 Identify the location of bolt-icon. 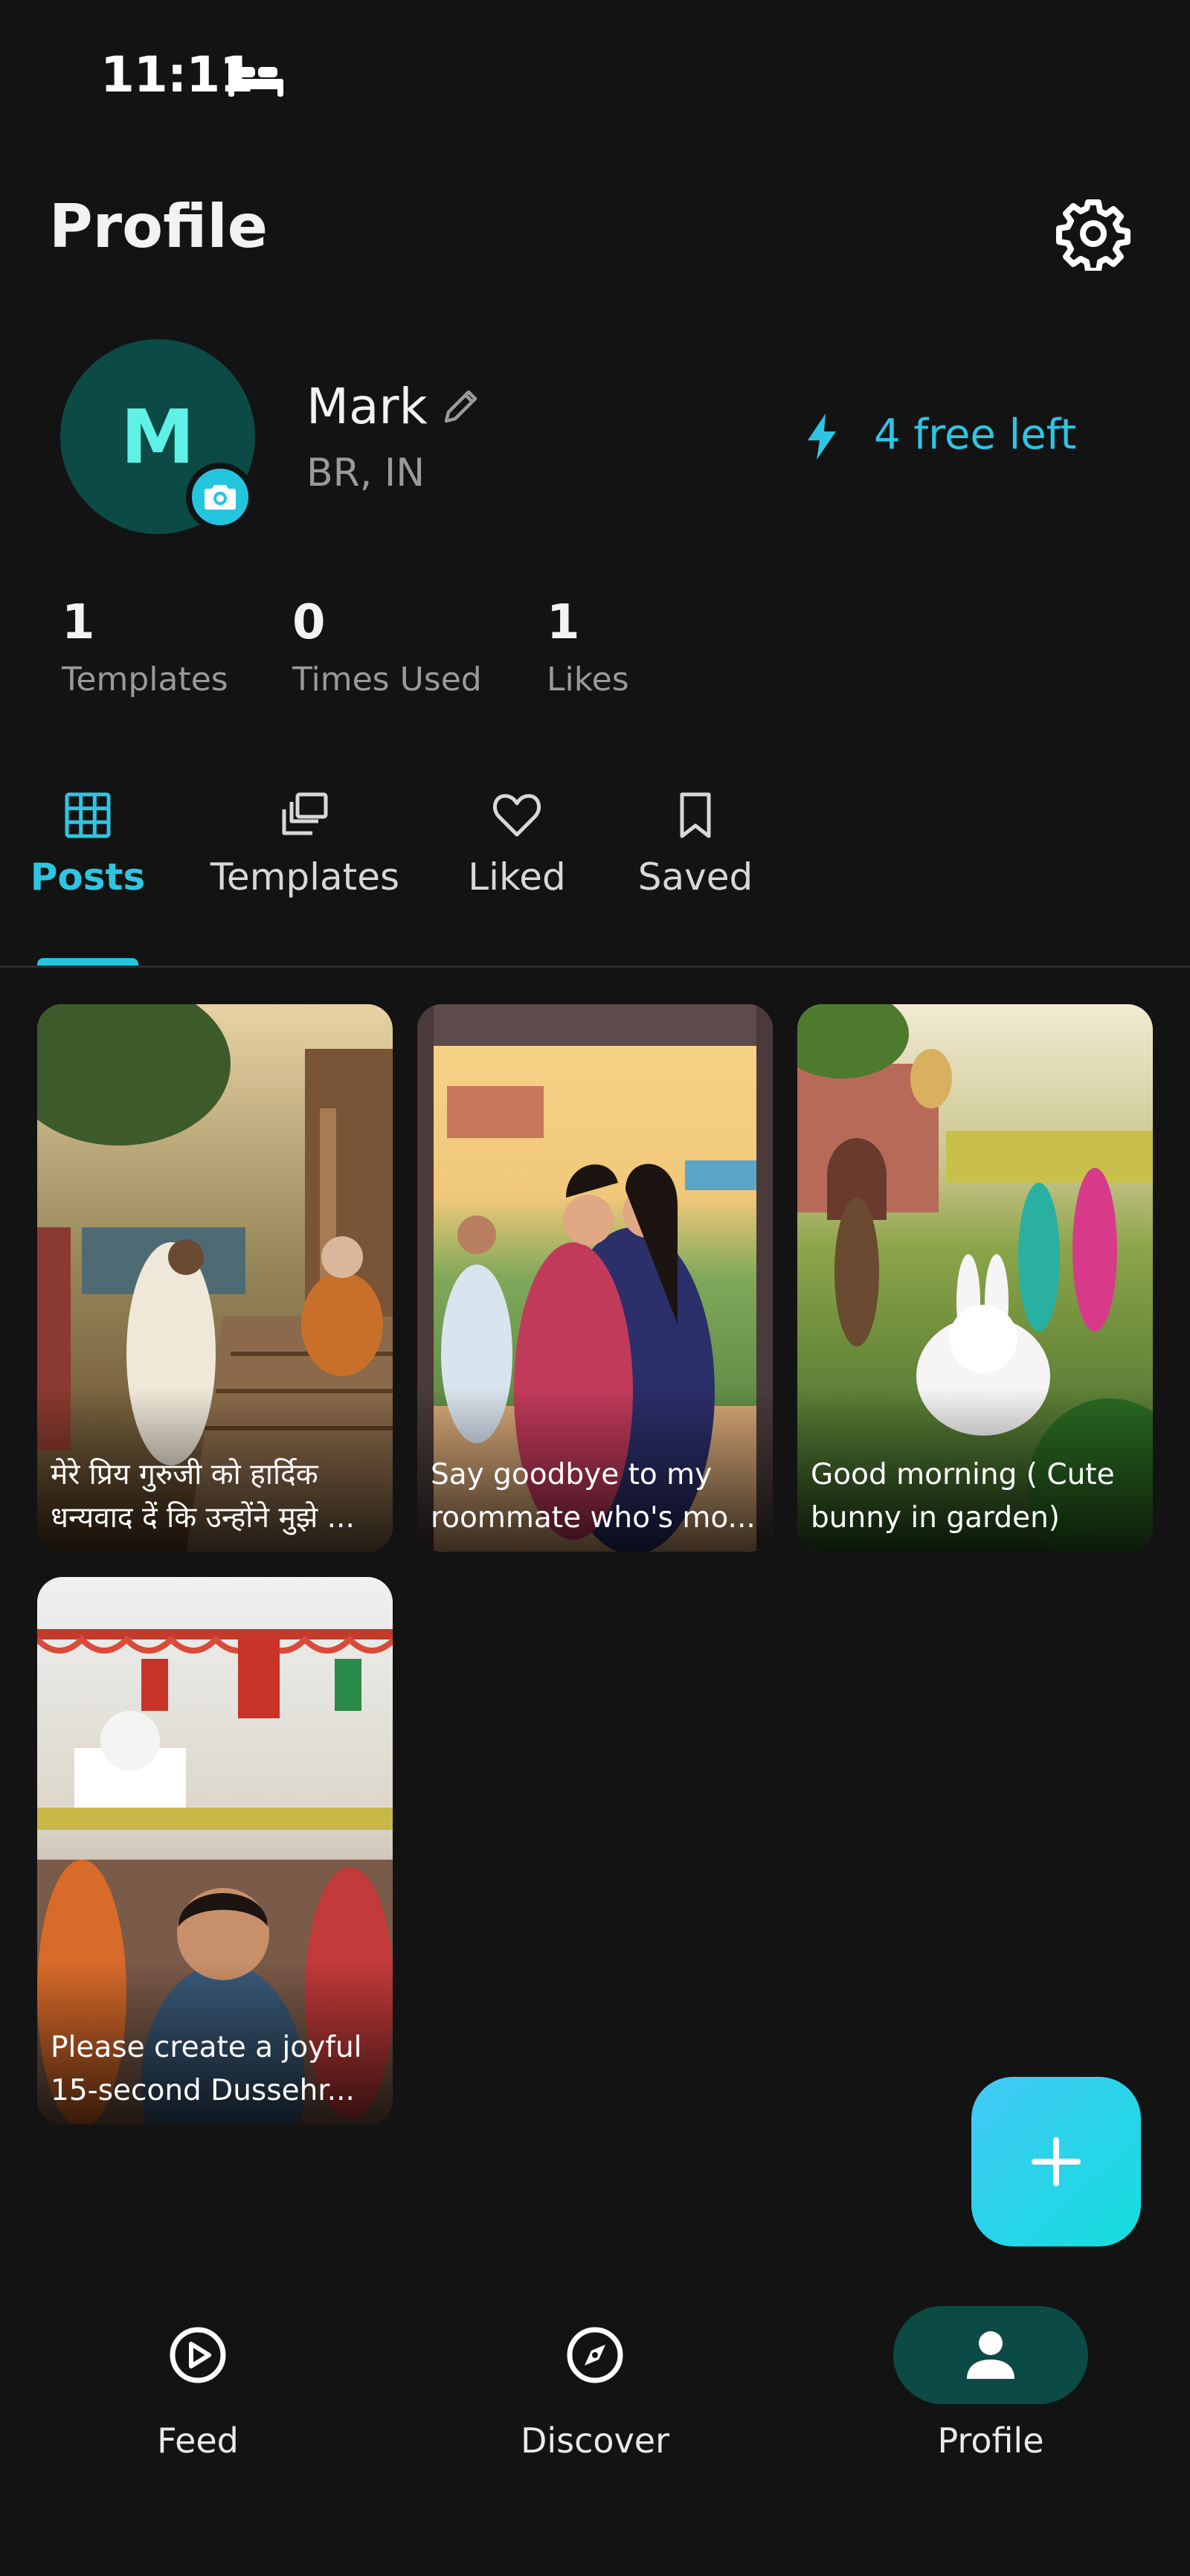
(822, 437).